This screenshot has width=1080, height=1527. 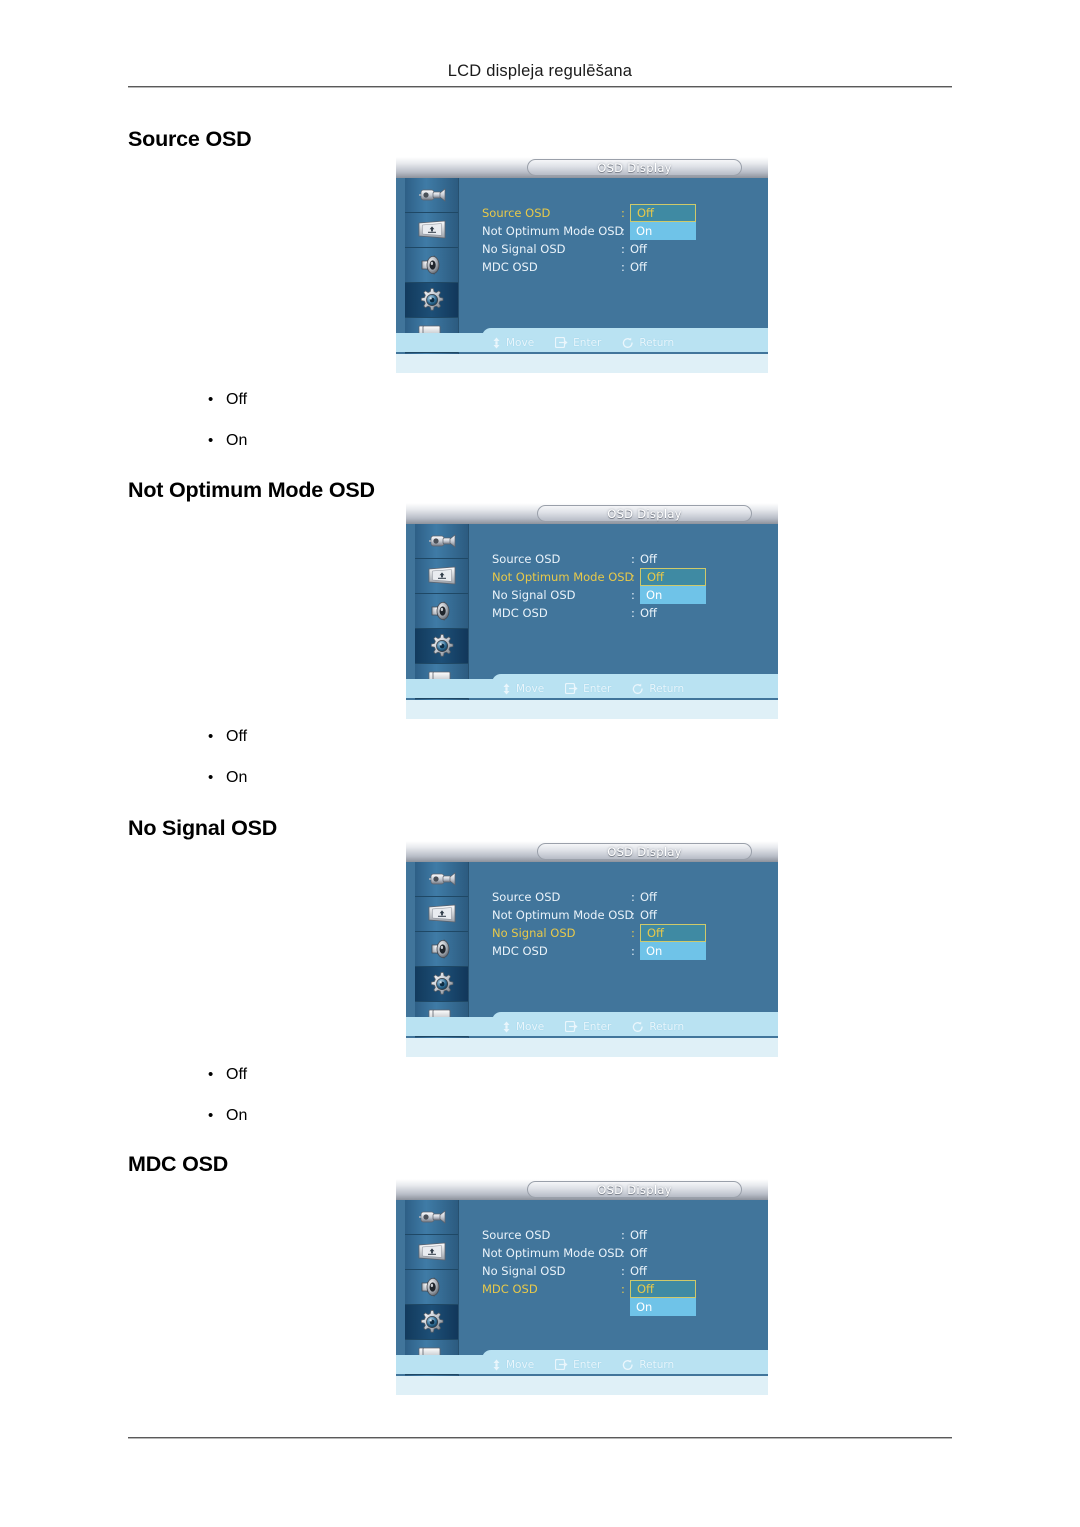 I want to click on picture-display-icon, so click(x=432, y=230).